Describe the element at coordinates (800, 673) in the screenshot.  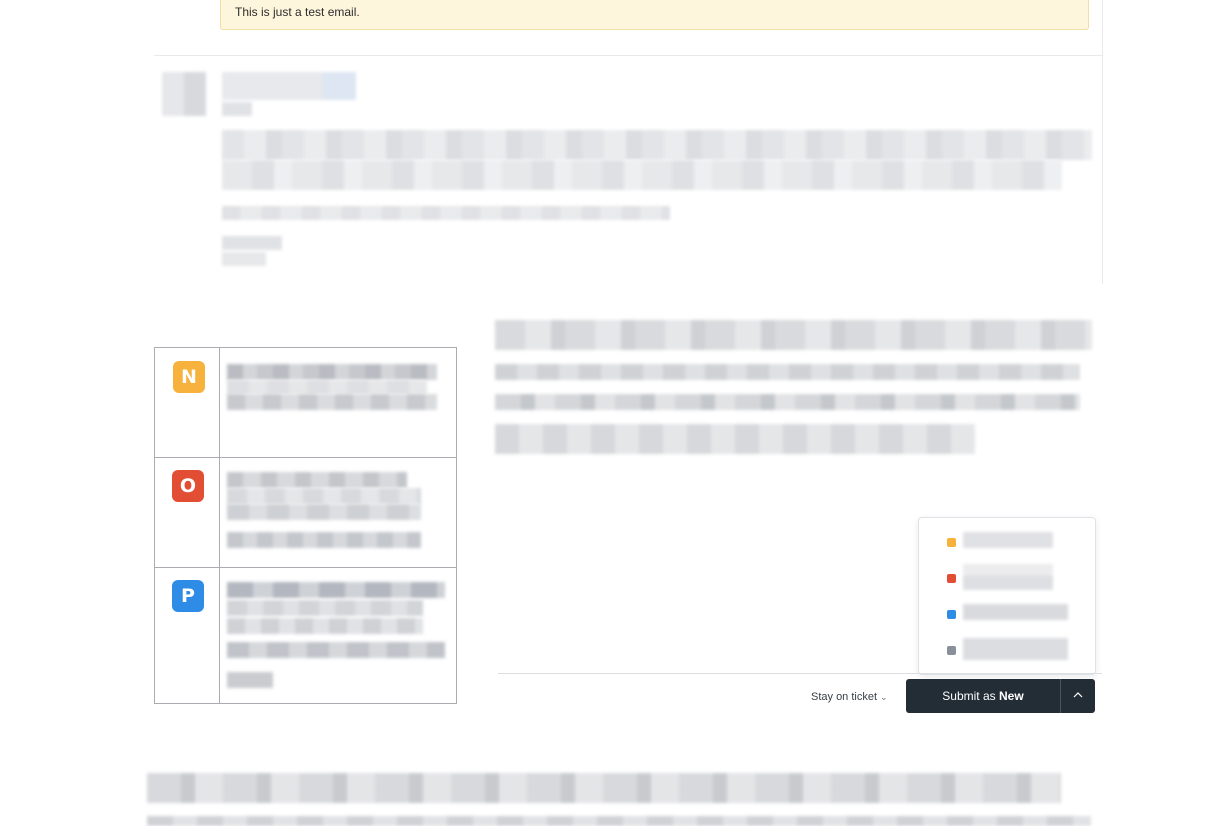
I see `composer-footer-divider` at that location.